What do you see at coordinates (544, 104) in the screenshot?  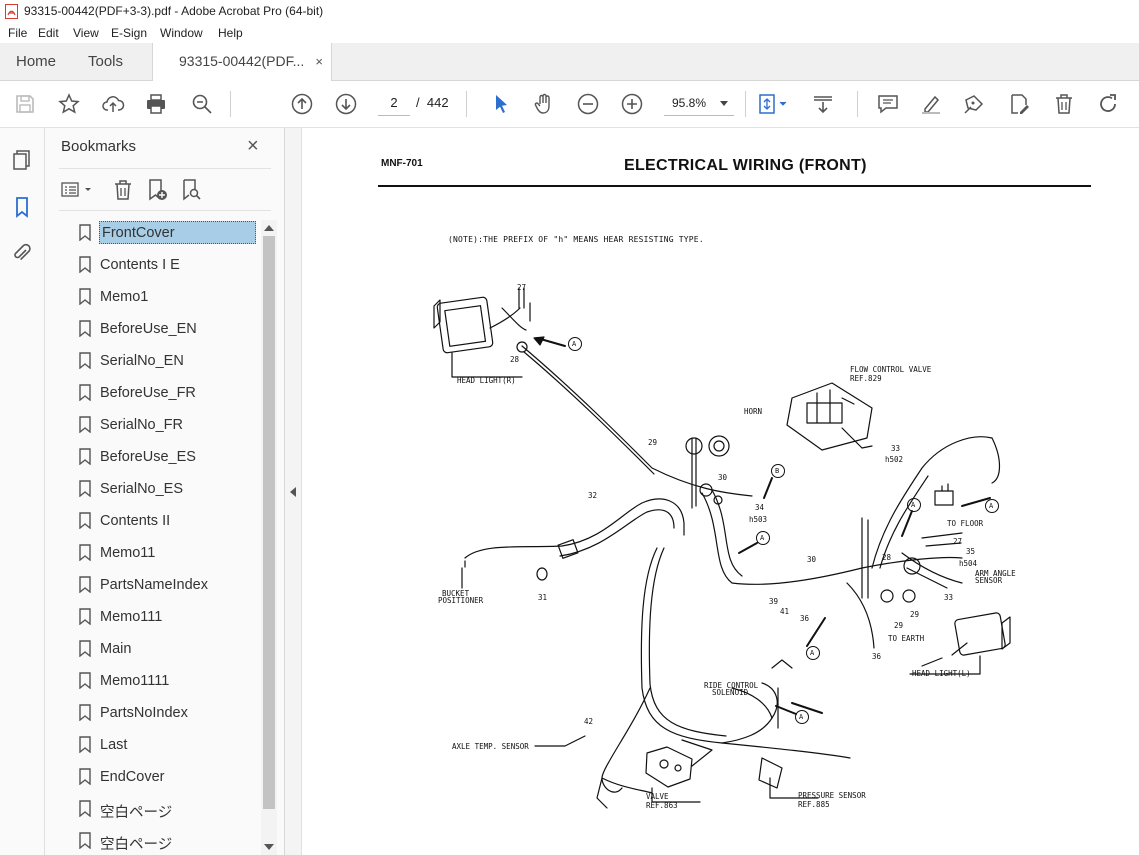 I see `hand-tool-icon` at bounding box center [544, 104].